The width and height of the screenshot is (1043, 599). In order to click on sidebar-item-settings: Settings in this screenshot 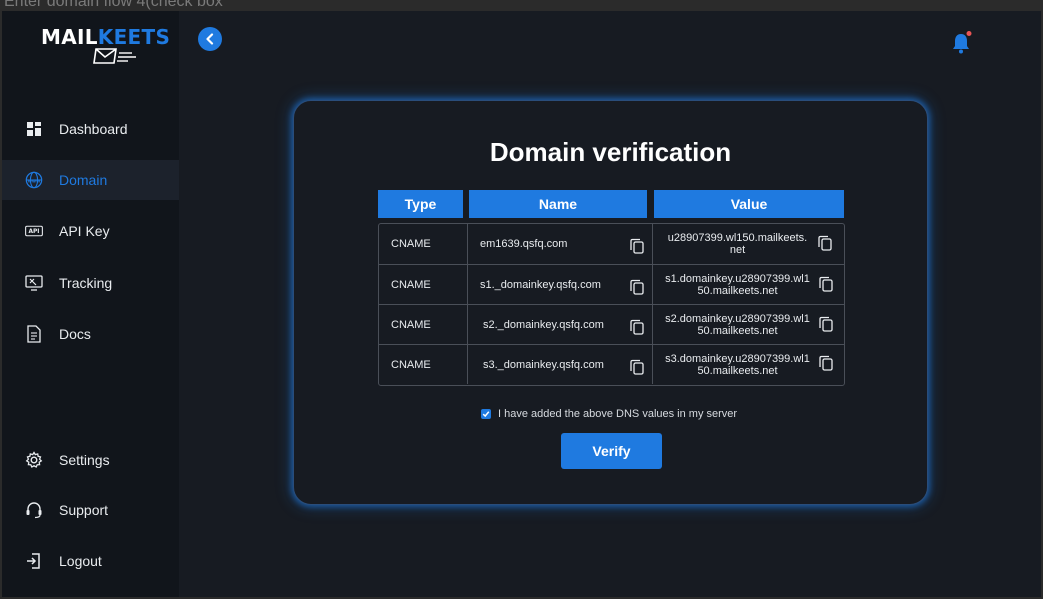, I will do `click(90, 460)`.